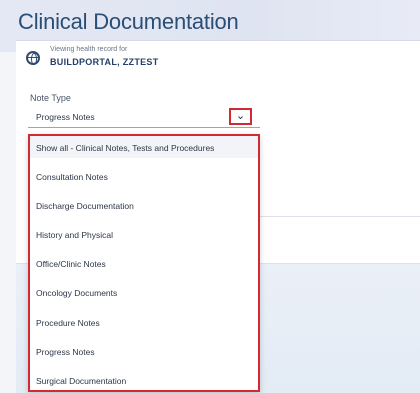  Describe the element at coordinates (81, 381) in the screenshot. I see `dropdown-option-surgical-documentation: Surgical Documentation` at that location.